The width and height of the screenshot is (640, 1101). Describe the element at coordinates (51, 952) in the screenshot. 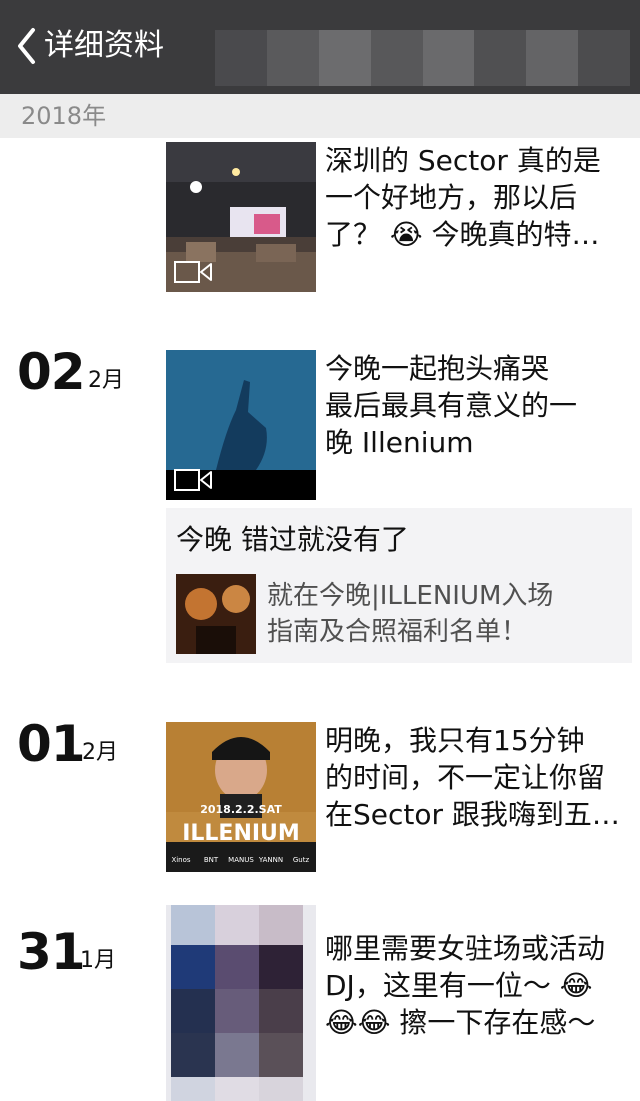

I see `post-day: 31` at that location.